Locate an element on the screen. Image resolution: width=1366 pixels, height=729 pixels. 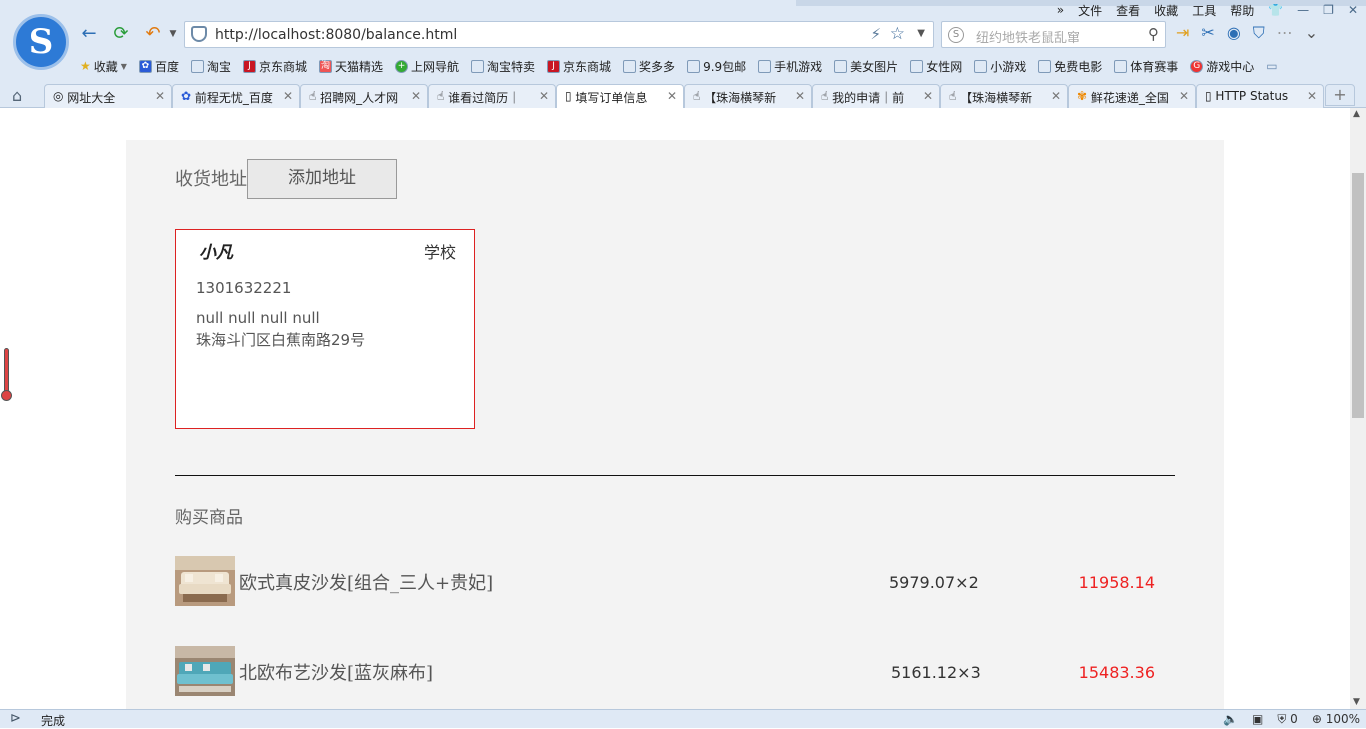
bookmark-item: 美女图片 is located at coordinates (866, 66).